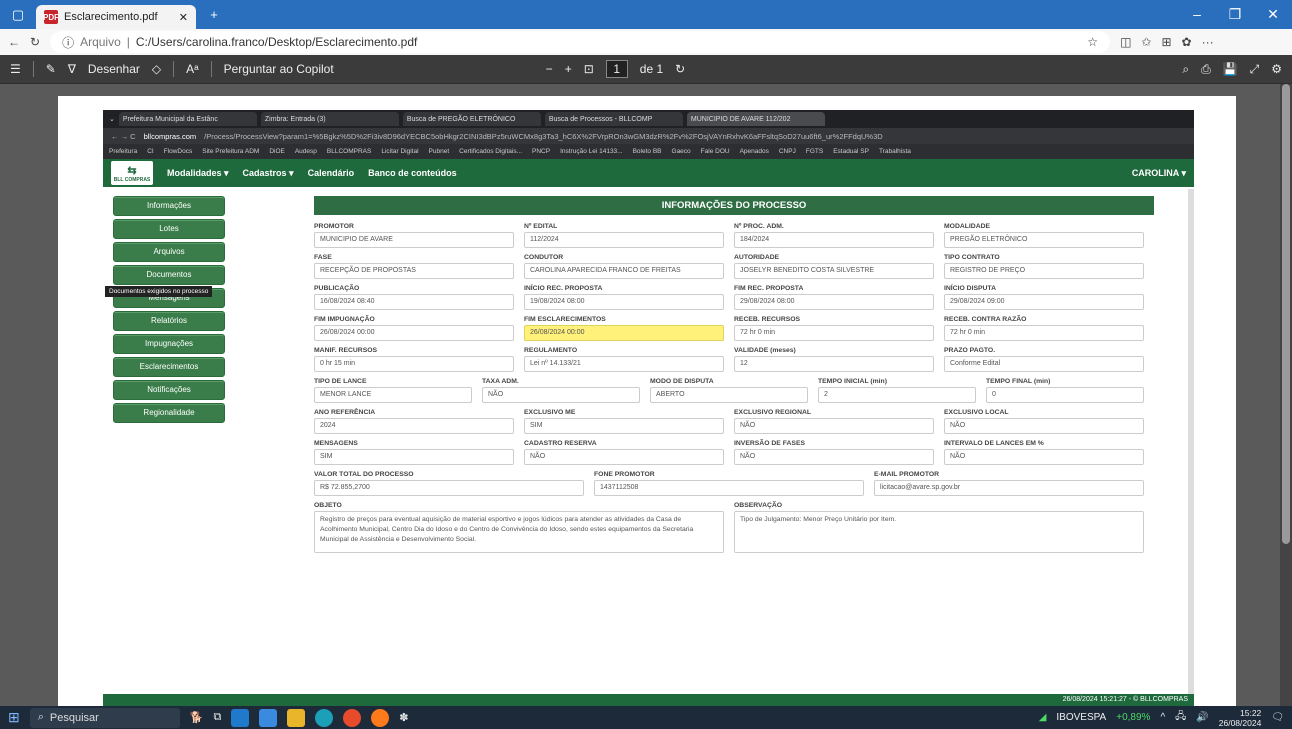 The image size is (1292, 729). Describe the element at coordinates (1009, 488) in the screenshot. I see `field-e-mail-promotor: licitacao@avare.sp.gov.br` at that location.